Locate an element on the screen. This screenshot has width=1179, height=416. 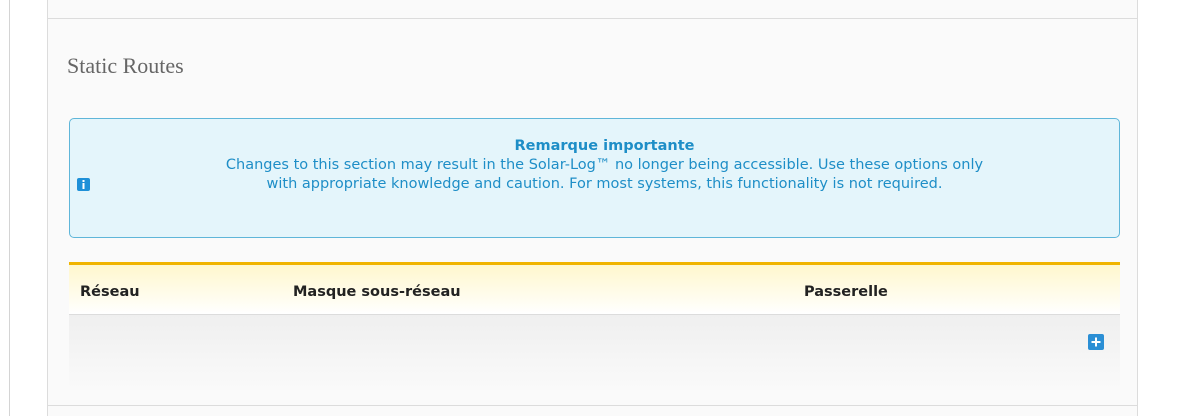
column-header-gateway: Passerelle is located at coordinates (846, 292).